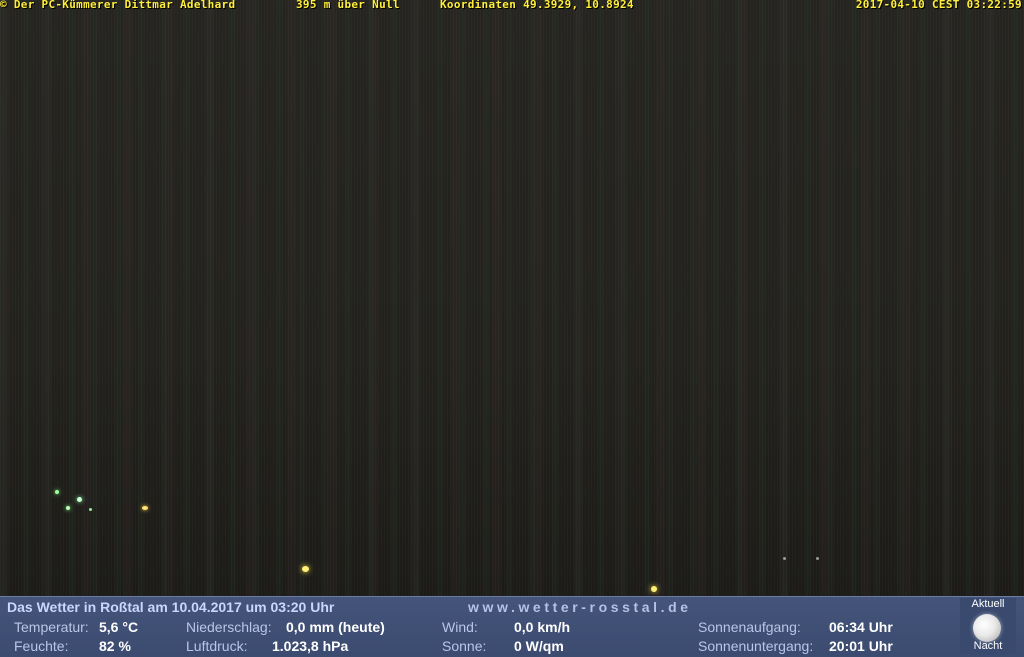  What do you see at coordinates (861, 627) in the screenshot?
I see `sunrise-value: 06:34 Uhr` at bounding box center [861, 627].